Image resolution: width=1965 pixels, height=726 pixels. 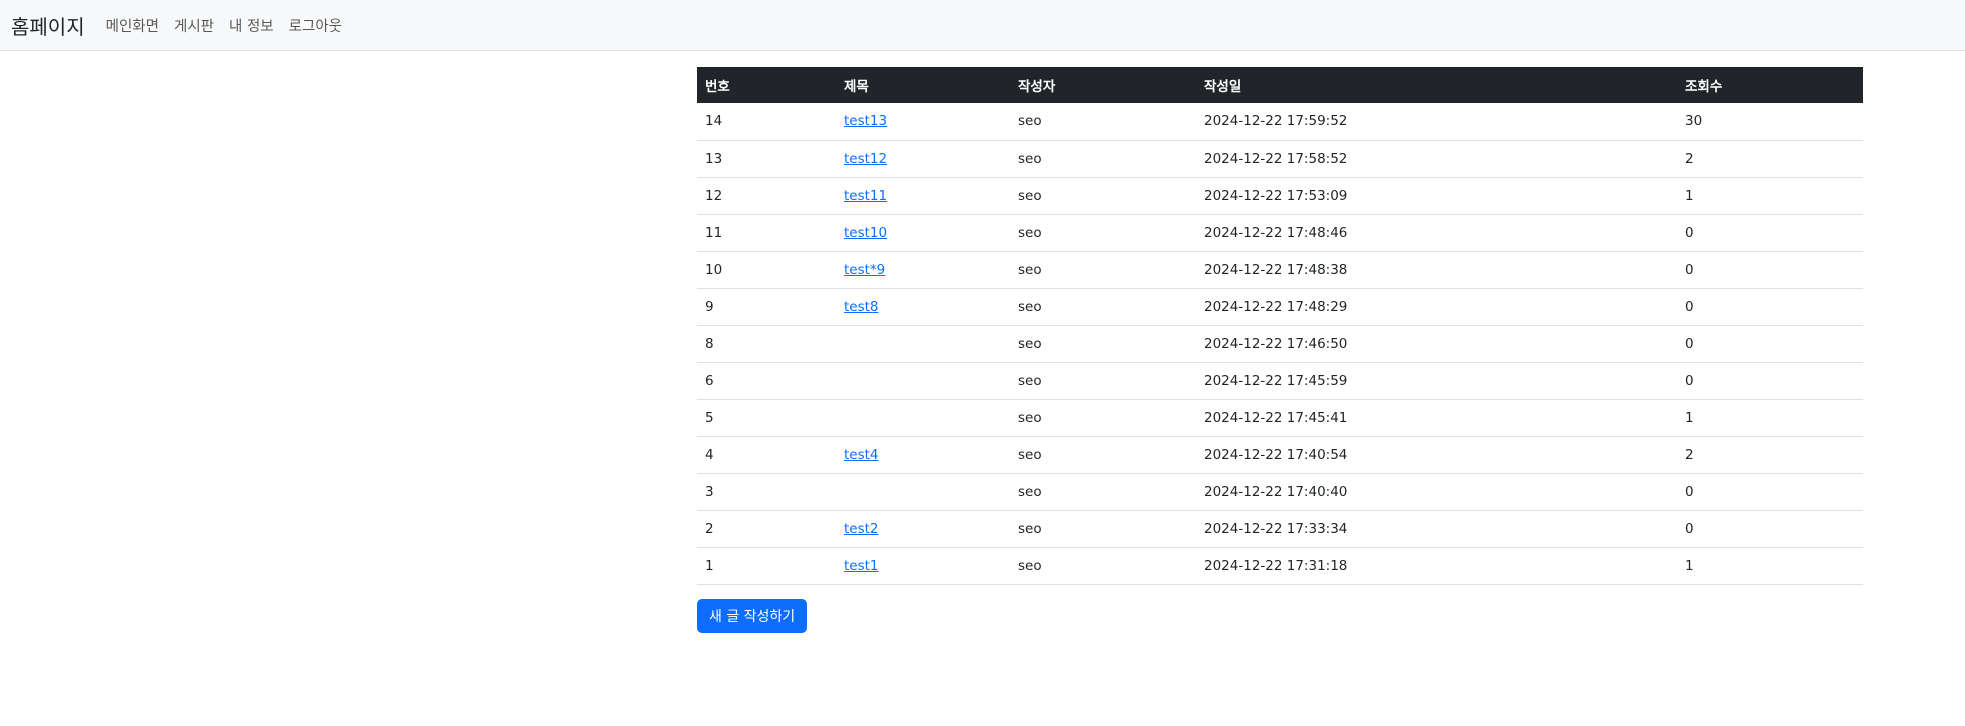 I want to click on header-row: 번호 제목 작성자 작성일 조회수, so click(x=1280, y=85).